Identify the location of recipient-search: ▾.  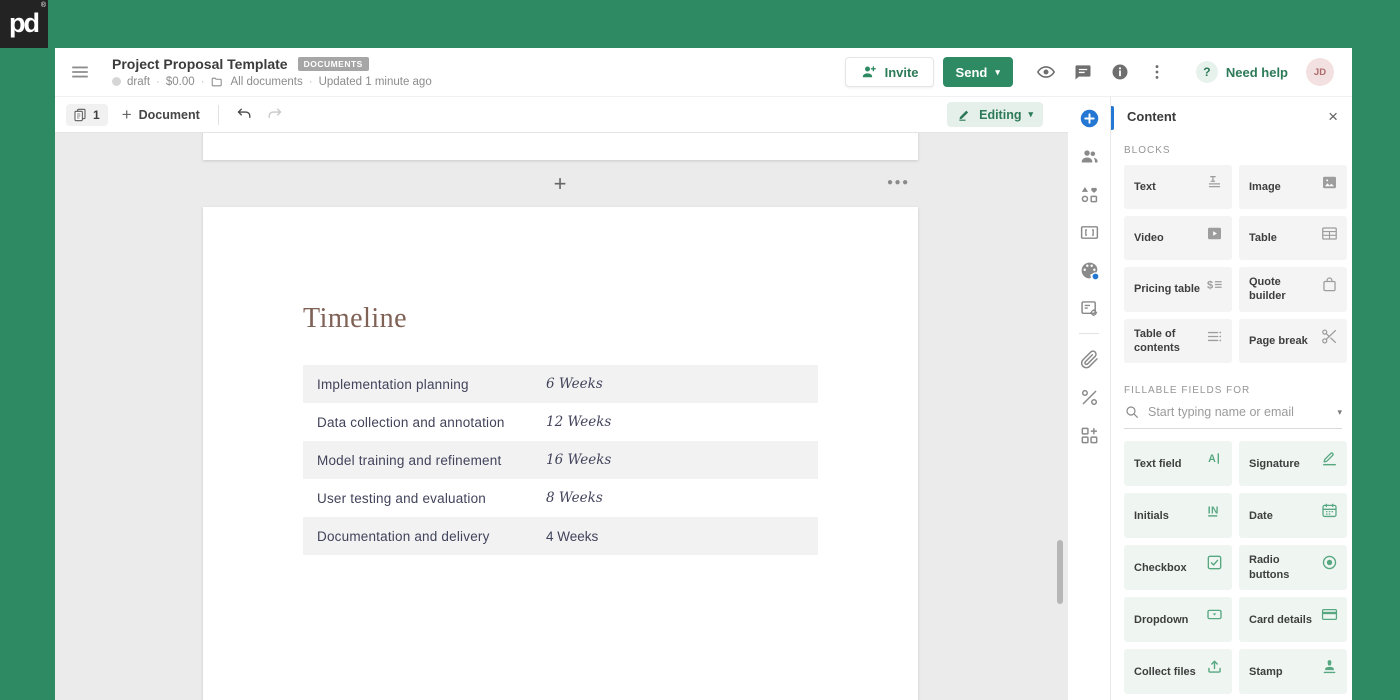
(1233, 417).